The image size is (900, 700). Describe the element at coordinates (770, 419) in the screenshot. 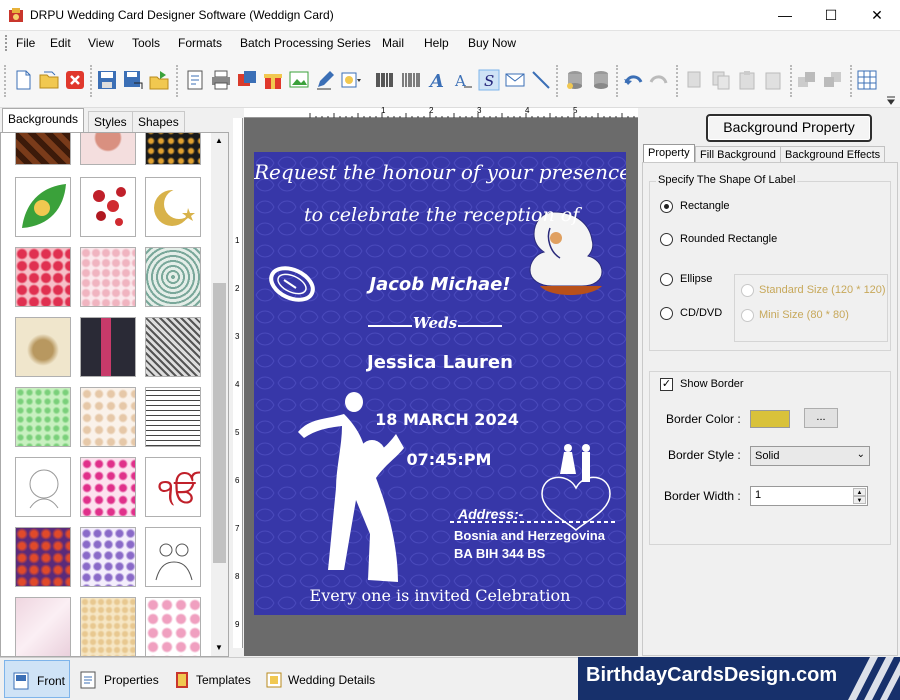

I see `border-color-swatch` at that location.